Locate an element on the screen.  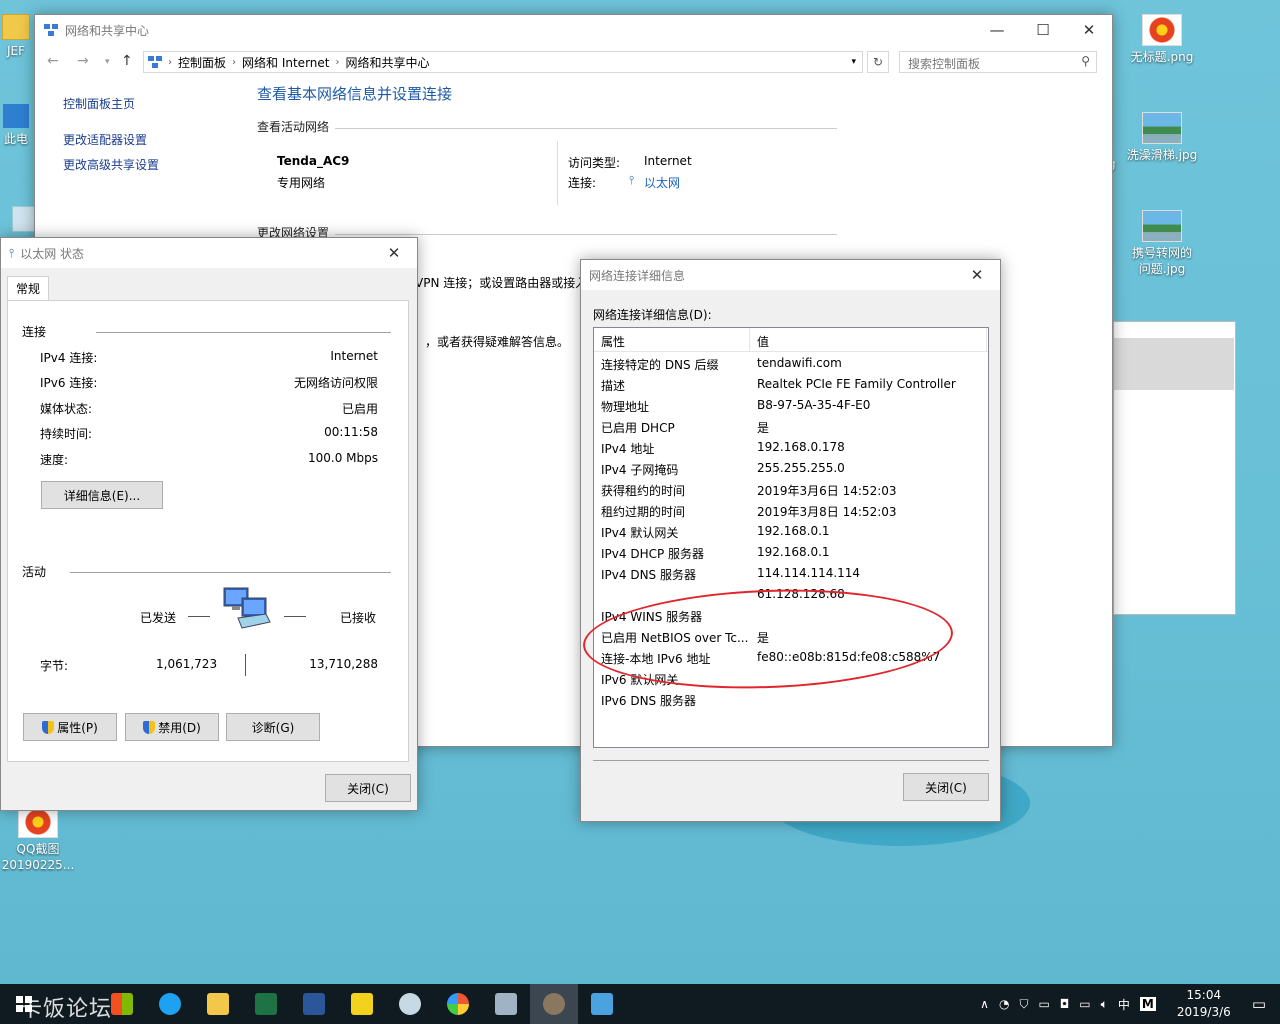
ipv4-connectivity-label: IPv4 连接: is located at coordinates (69, 358).